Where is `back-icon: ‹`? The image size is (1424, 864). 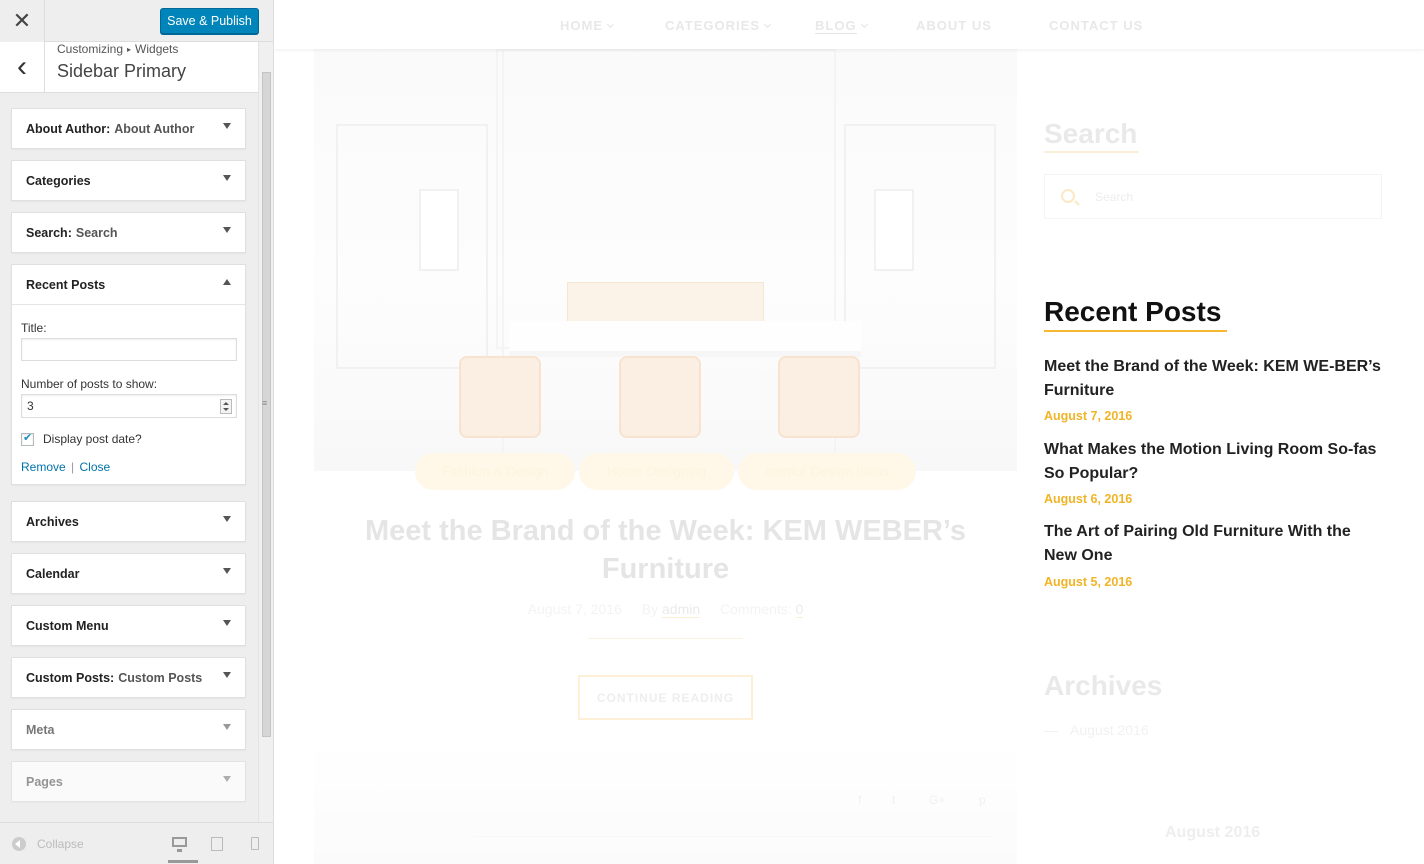
back-icon: ‹ is located at coordinates (22, 67).